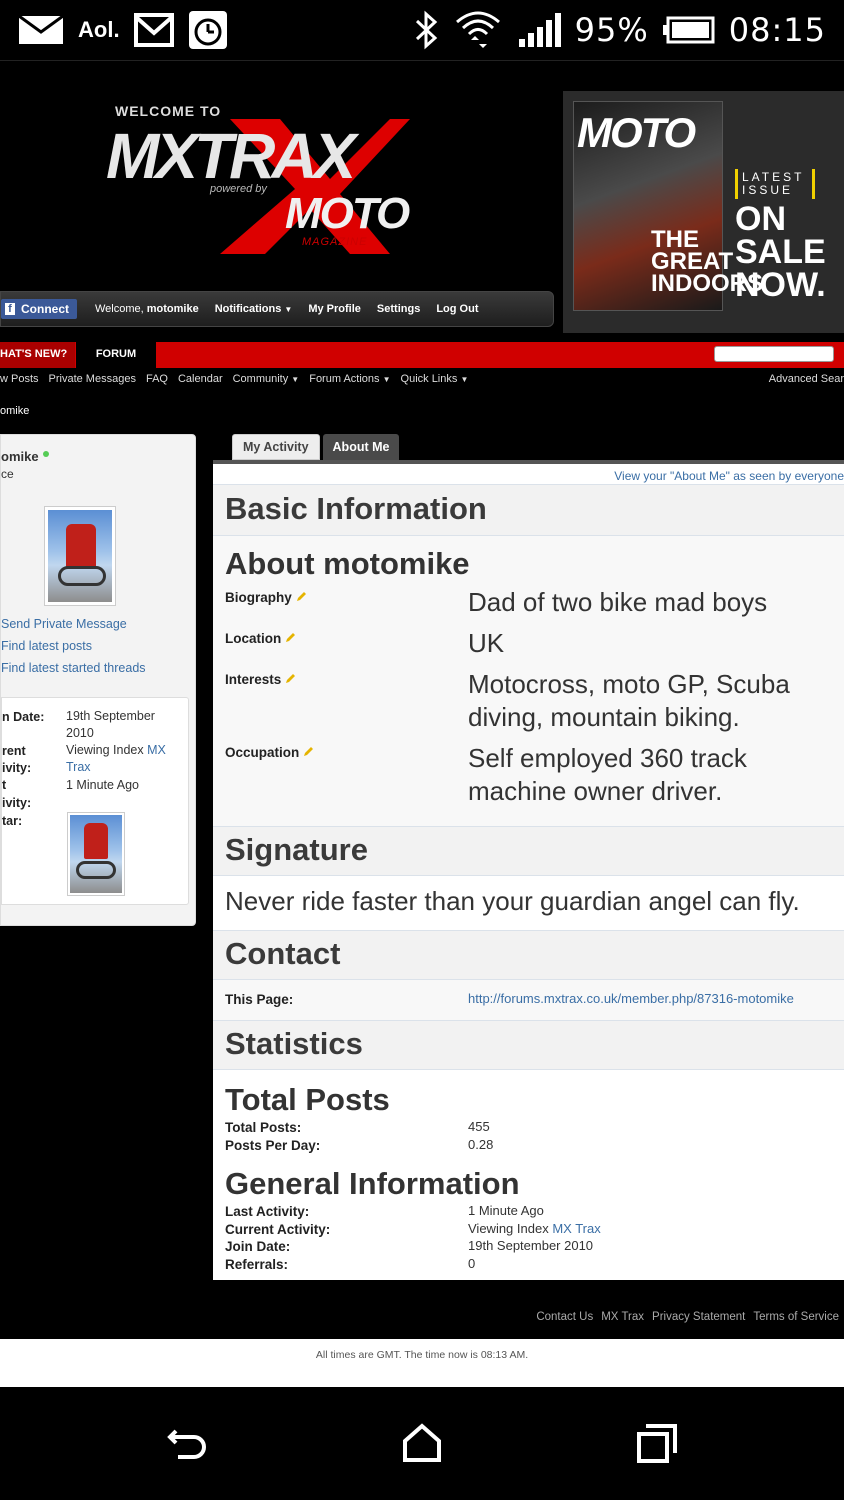 The width and height of the screenshot is (844, 1500). What do you see at coordinates (372, 1183) in the screenshot?
I see `general-information-heading: General Information` at bounding box center [372, 1183].